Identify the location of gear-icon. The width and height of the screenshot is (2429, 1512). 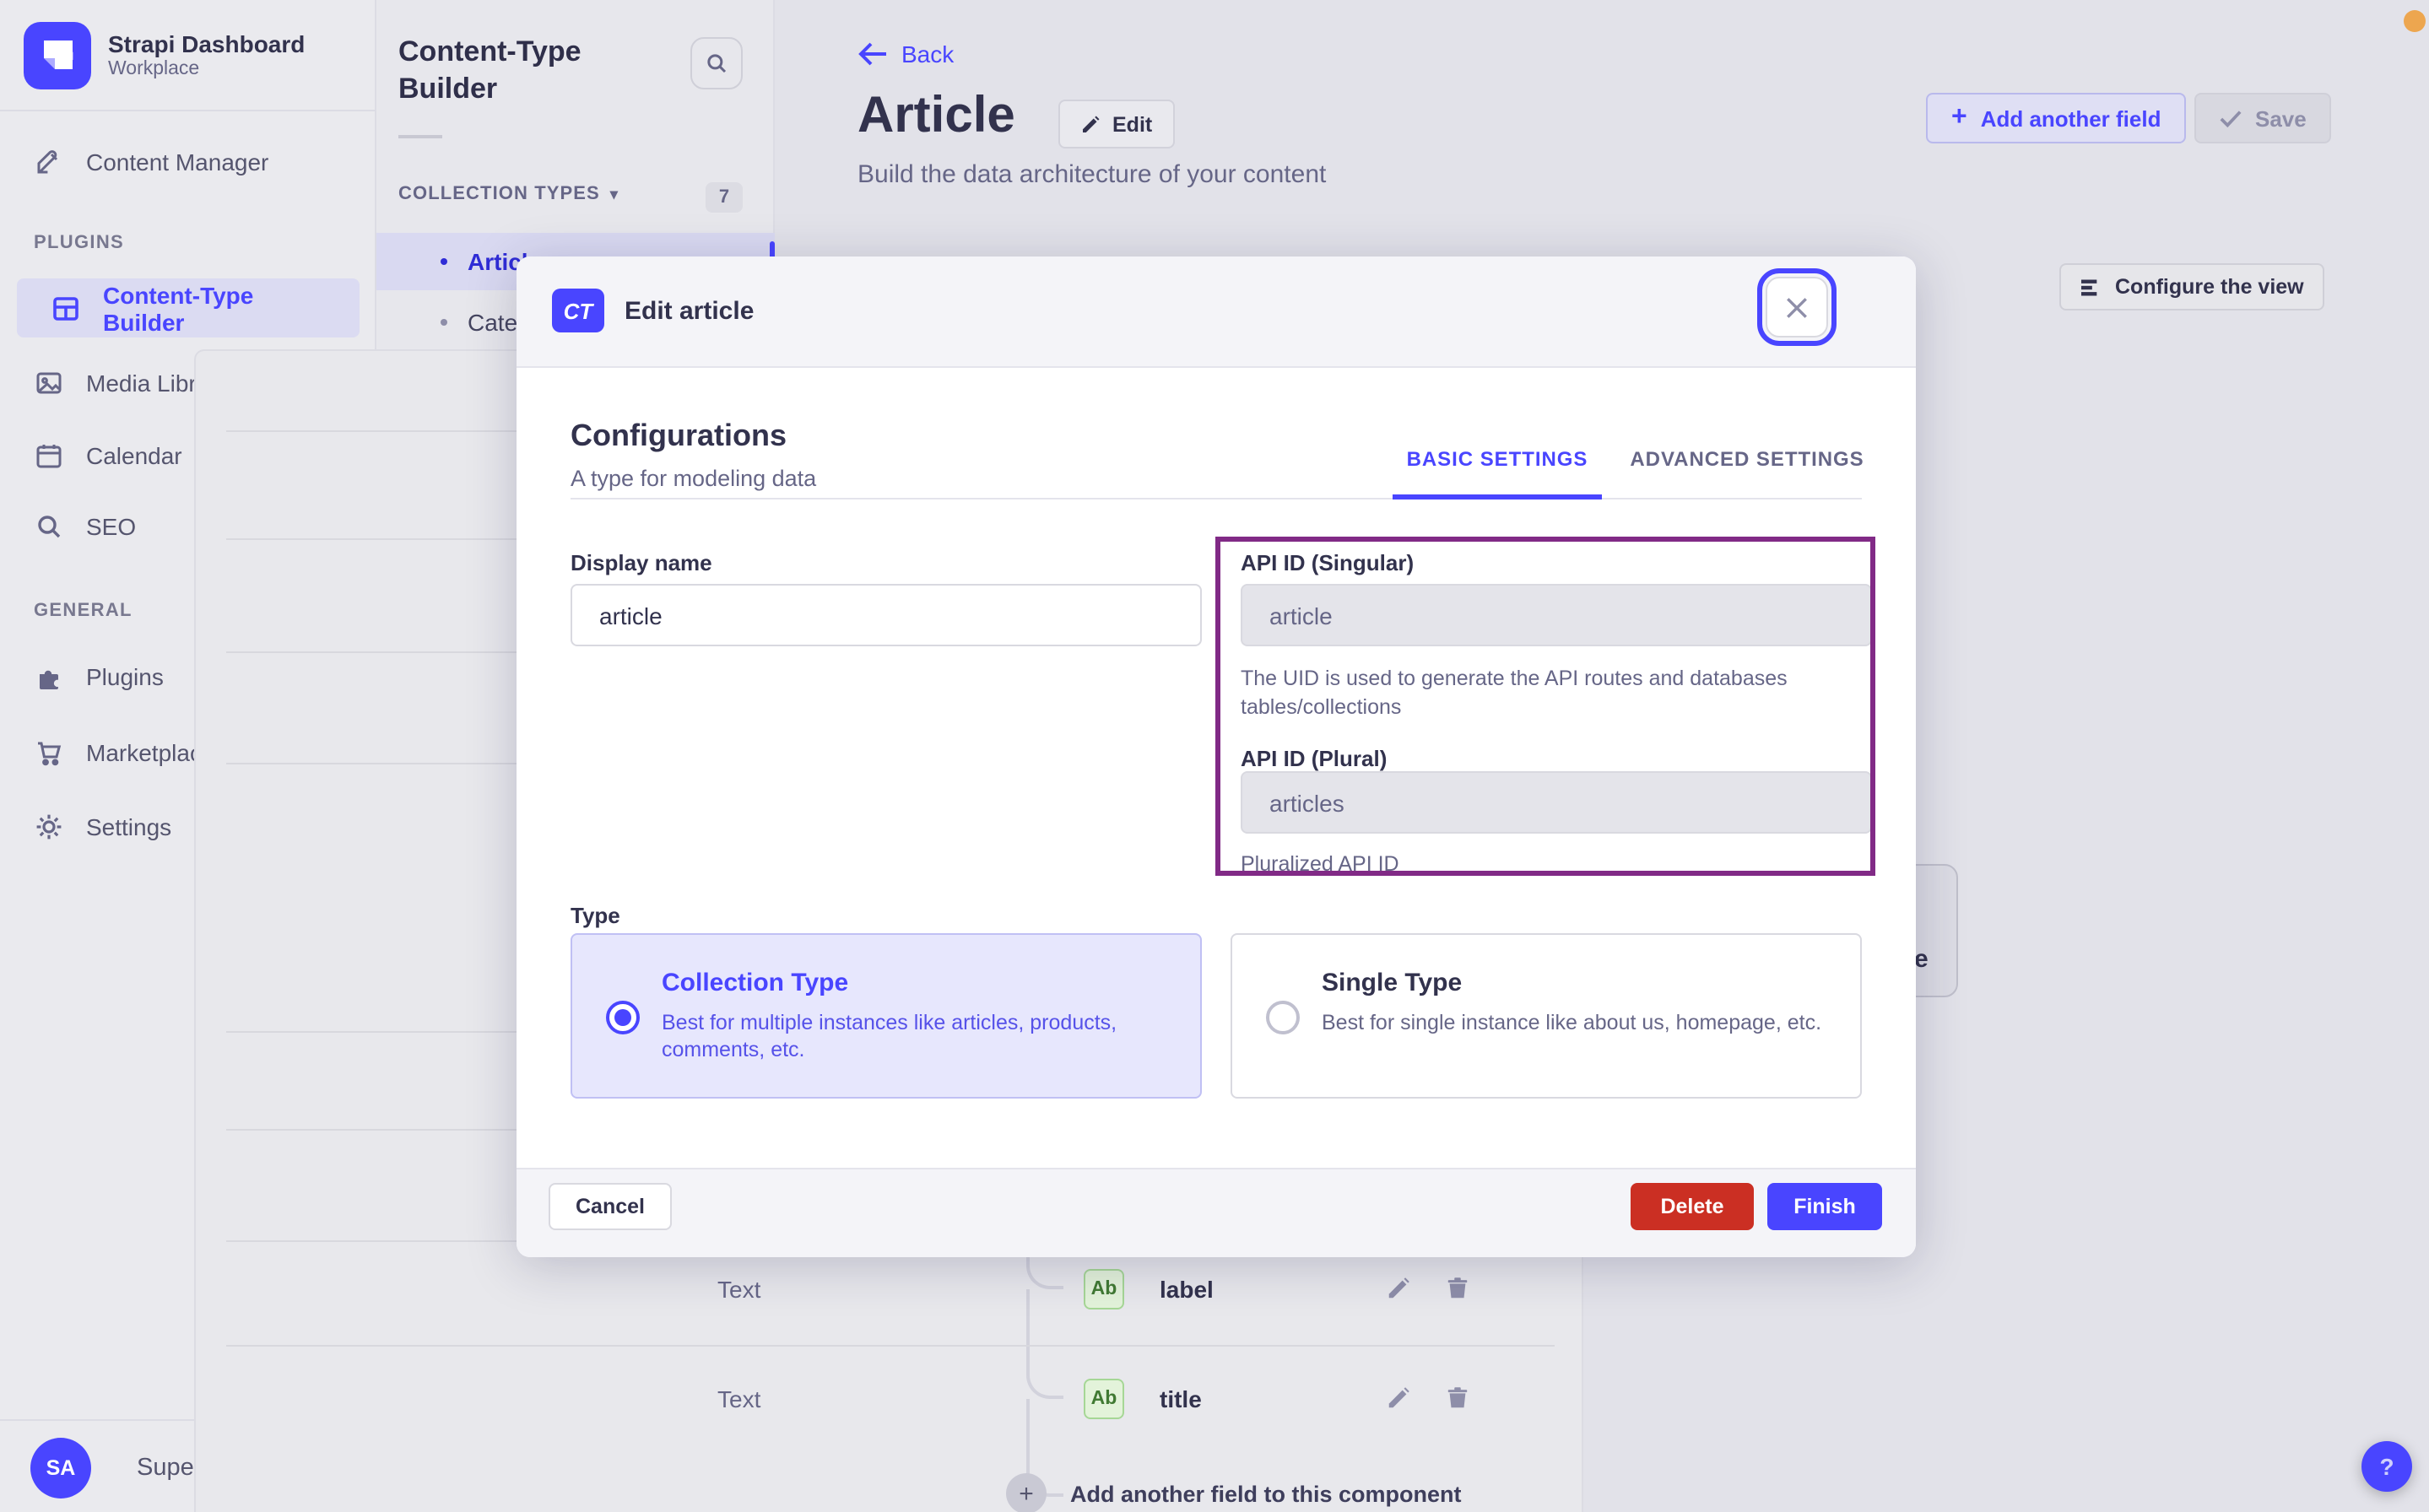
(49, 827).